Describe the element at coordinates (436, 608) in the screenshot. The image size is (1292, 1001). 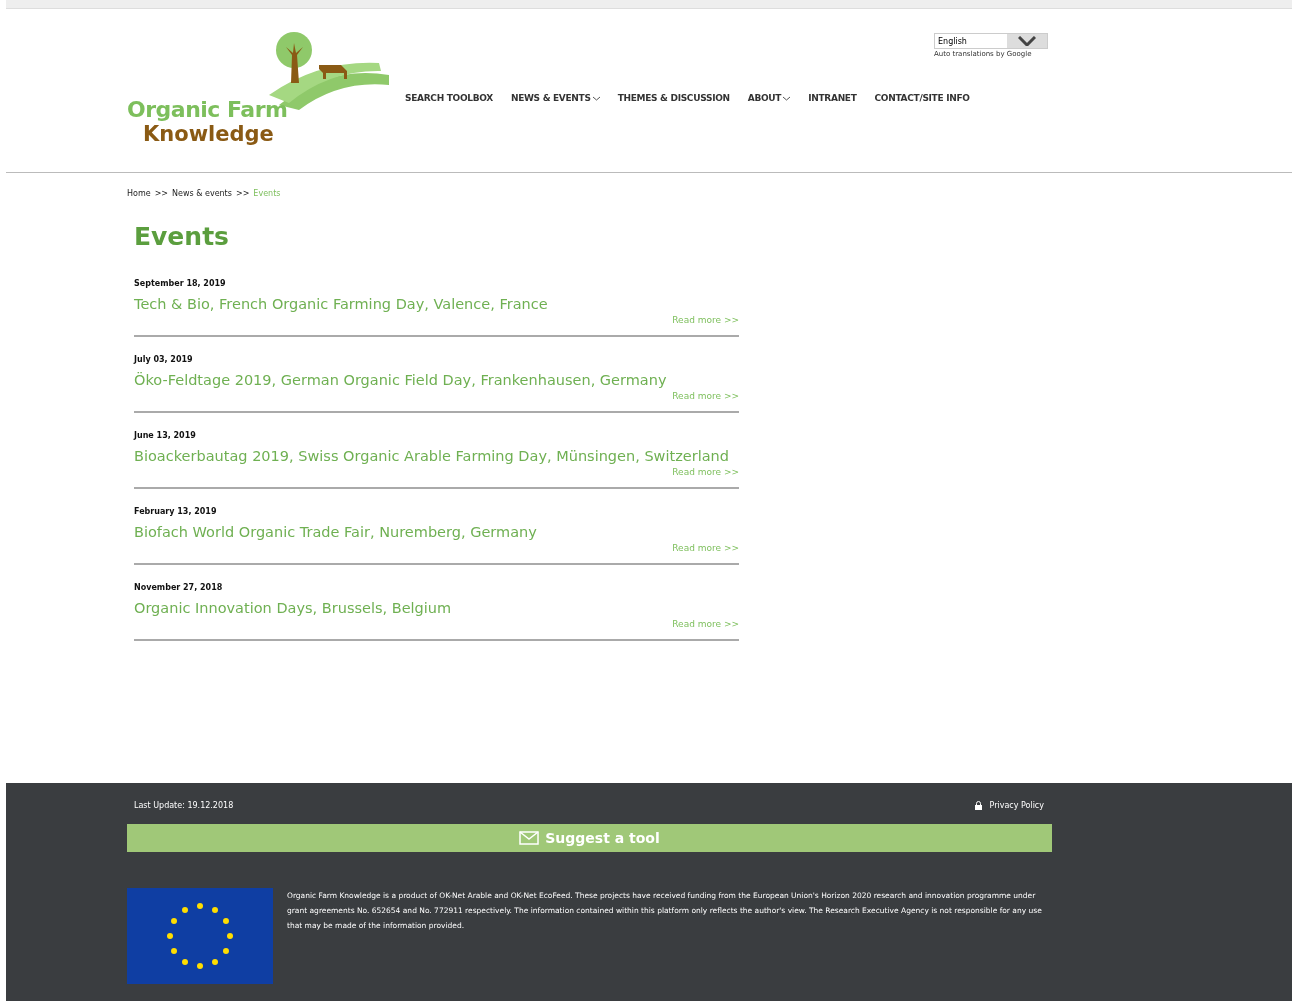
I see `event-title-link: Organic Innovation Days, Brussels, Belgium` at that location.